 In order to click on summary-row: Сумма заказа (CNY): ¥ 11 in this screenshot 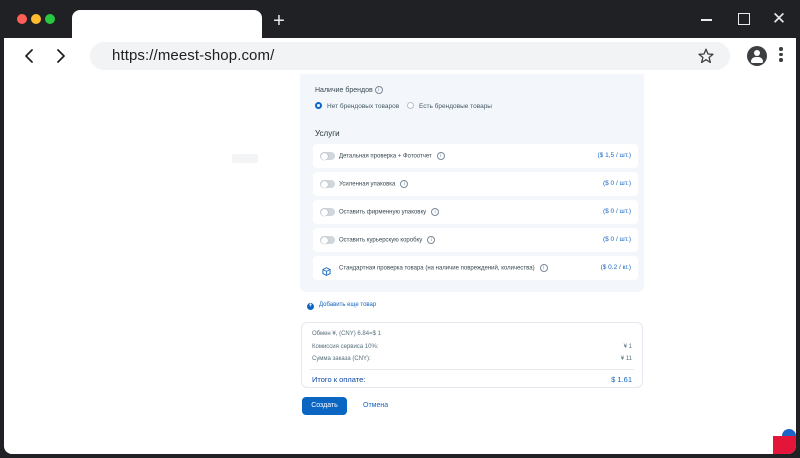, I will do `click(472, 359)`.